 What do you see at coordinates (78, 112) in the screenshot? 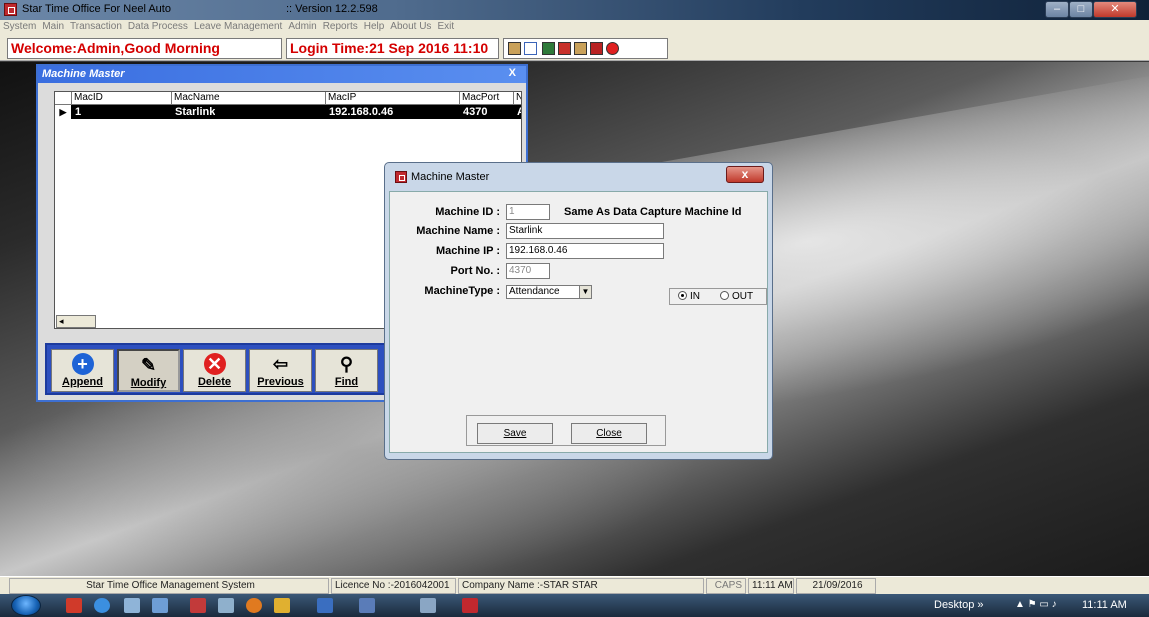
I see `cell-macid: 1` at bounding box center [78, 112].